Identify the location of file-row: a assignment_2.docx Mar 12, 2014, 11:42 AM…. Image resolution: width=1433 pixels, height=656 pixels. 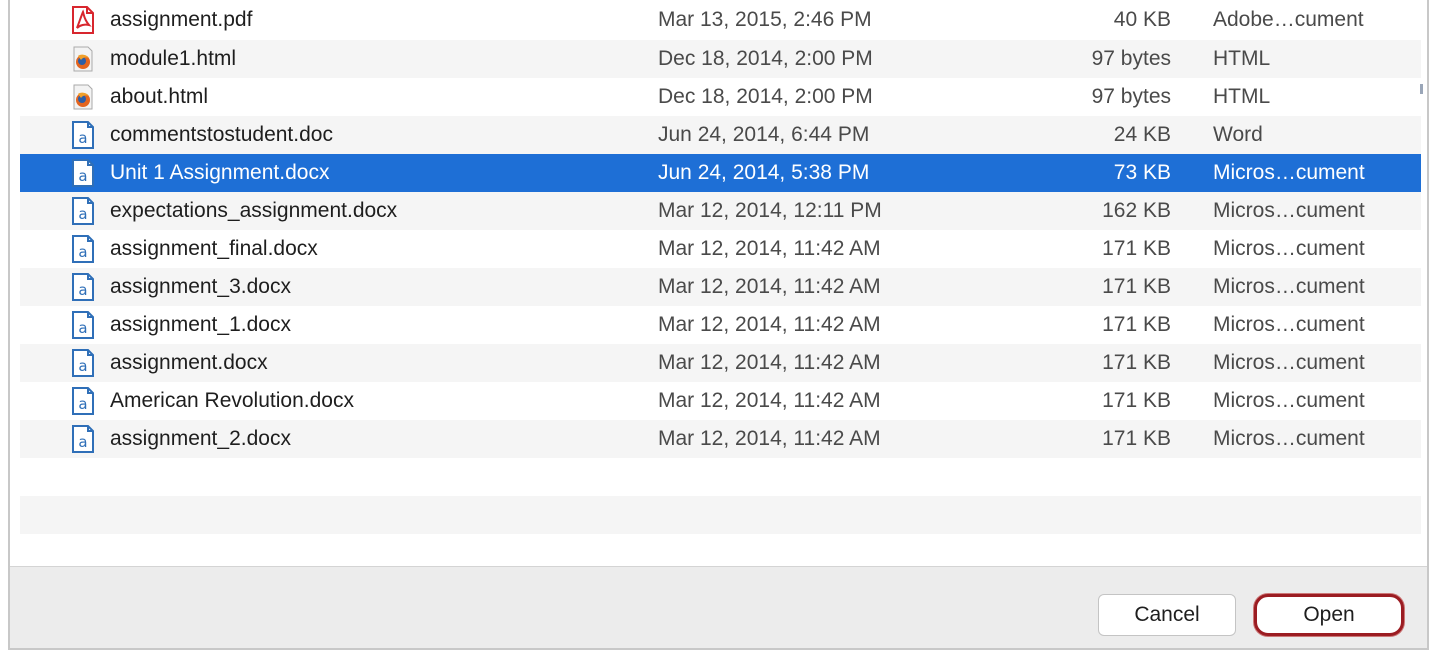
(720, 439).